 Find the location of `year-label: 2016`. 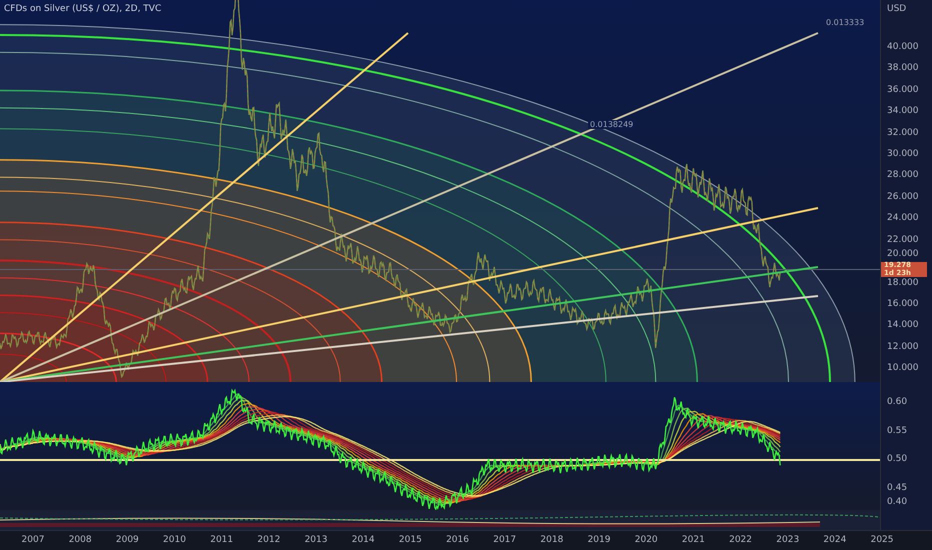

year-label: 2016 is located at coordinates (457, 540).